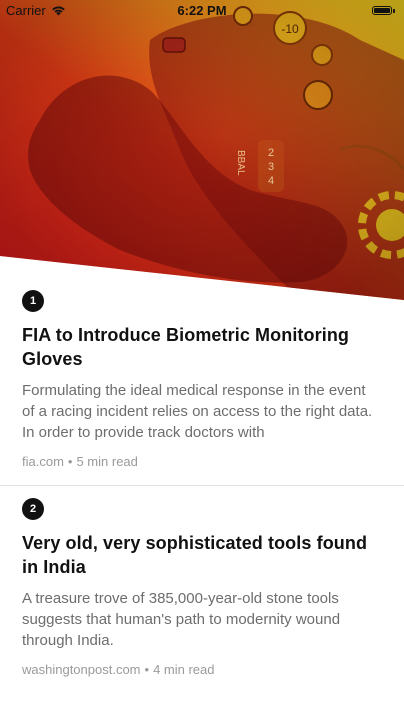  I want to click on article-meta: washingtonpost.com • 4 min read, so click(202, 677).